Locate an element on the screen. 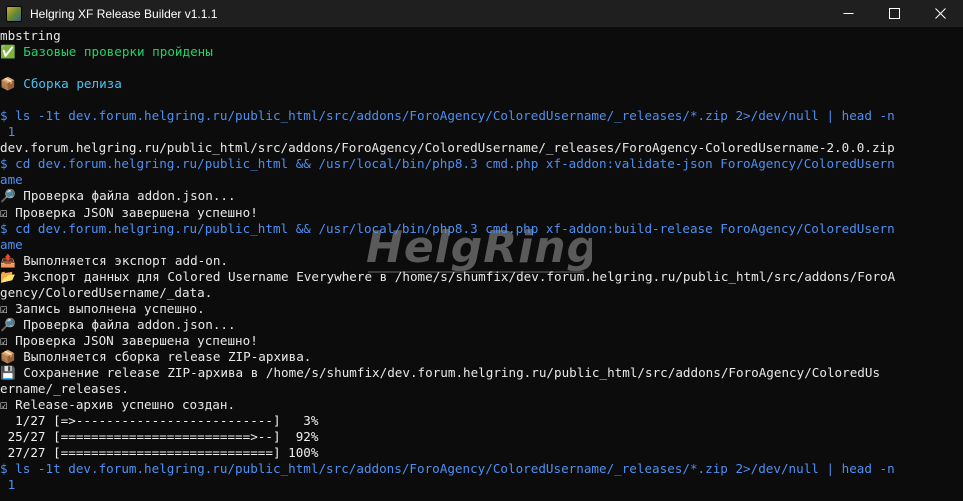 This screenshot has height=501, width=963. terminal-line: 25/27 [=========================>--] 92% is located at coordinates (159, 437).